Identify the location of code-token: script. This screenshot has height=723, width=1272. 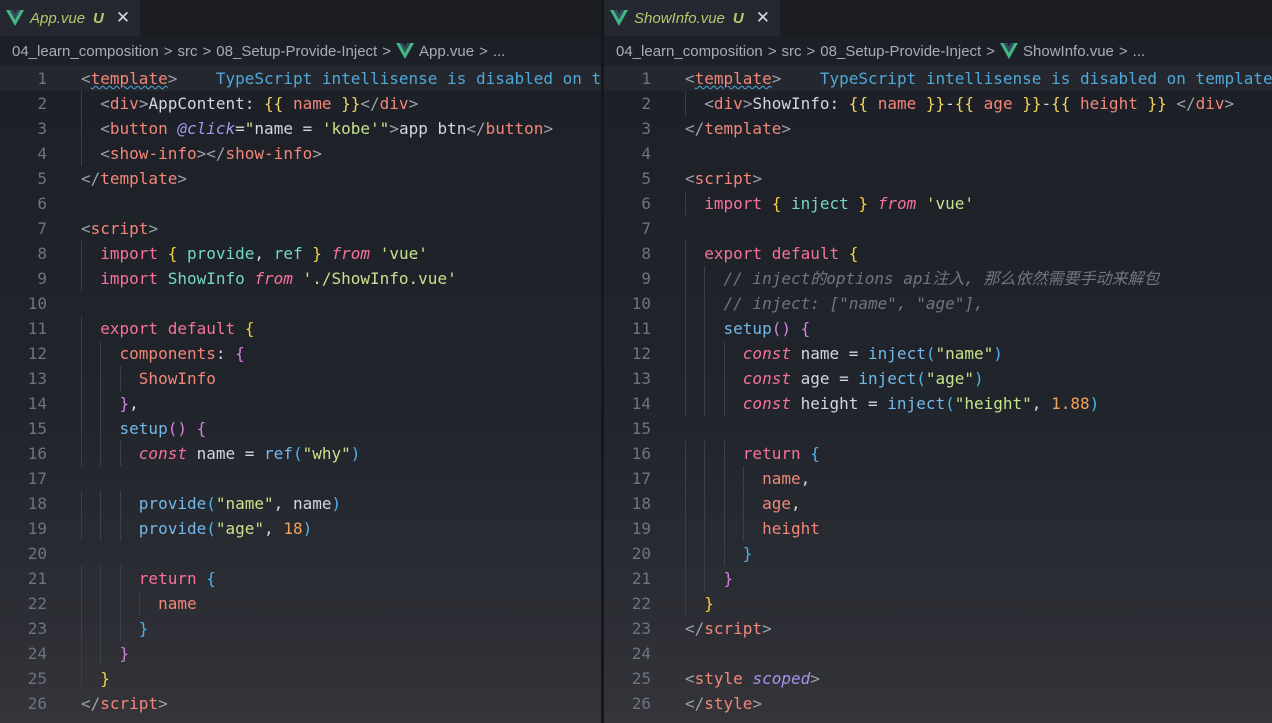
(723, 178).